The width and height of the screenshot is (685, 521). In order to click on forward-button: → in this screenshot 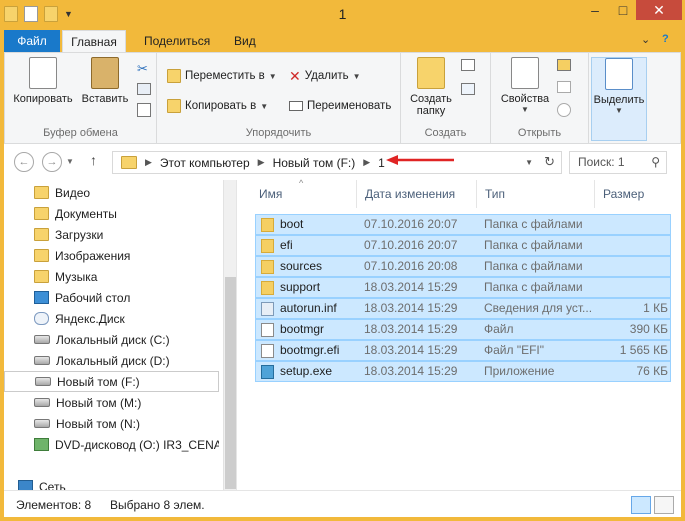, I will do `click(52, 162)`.